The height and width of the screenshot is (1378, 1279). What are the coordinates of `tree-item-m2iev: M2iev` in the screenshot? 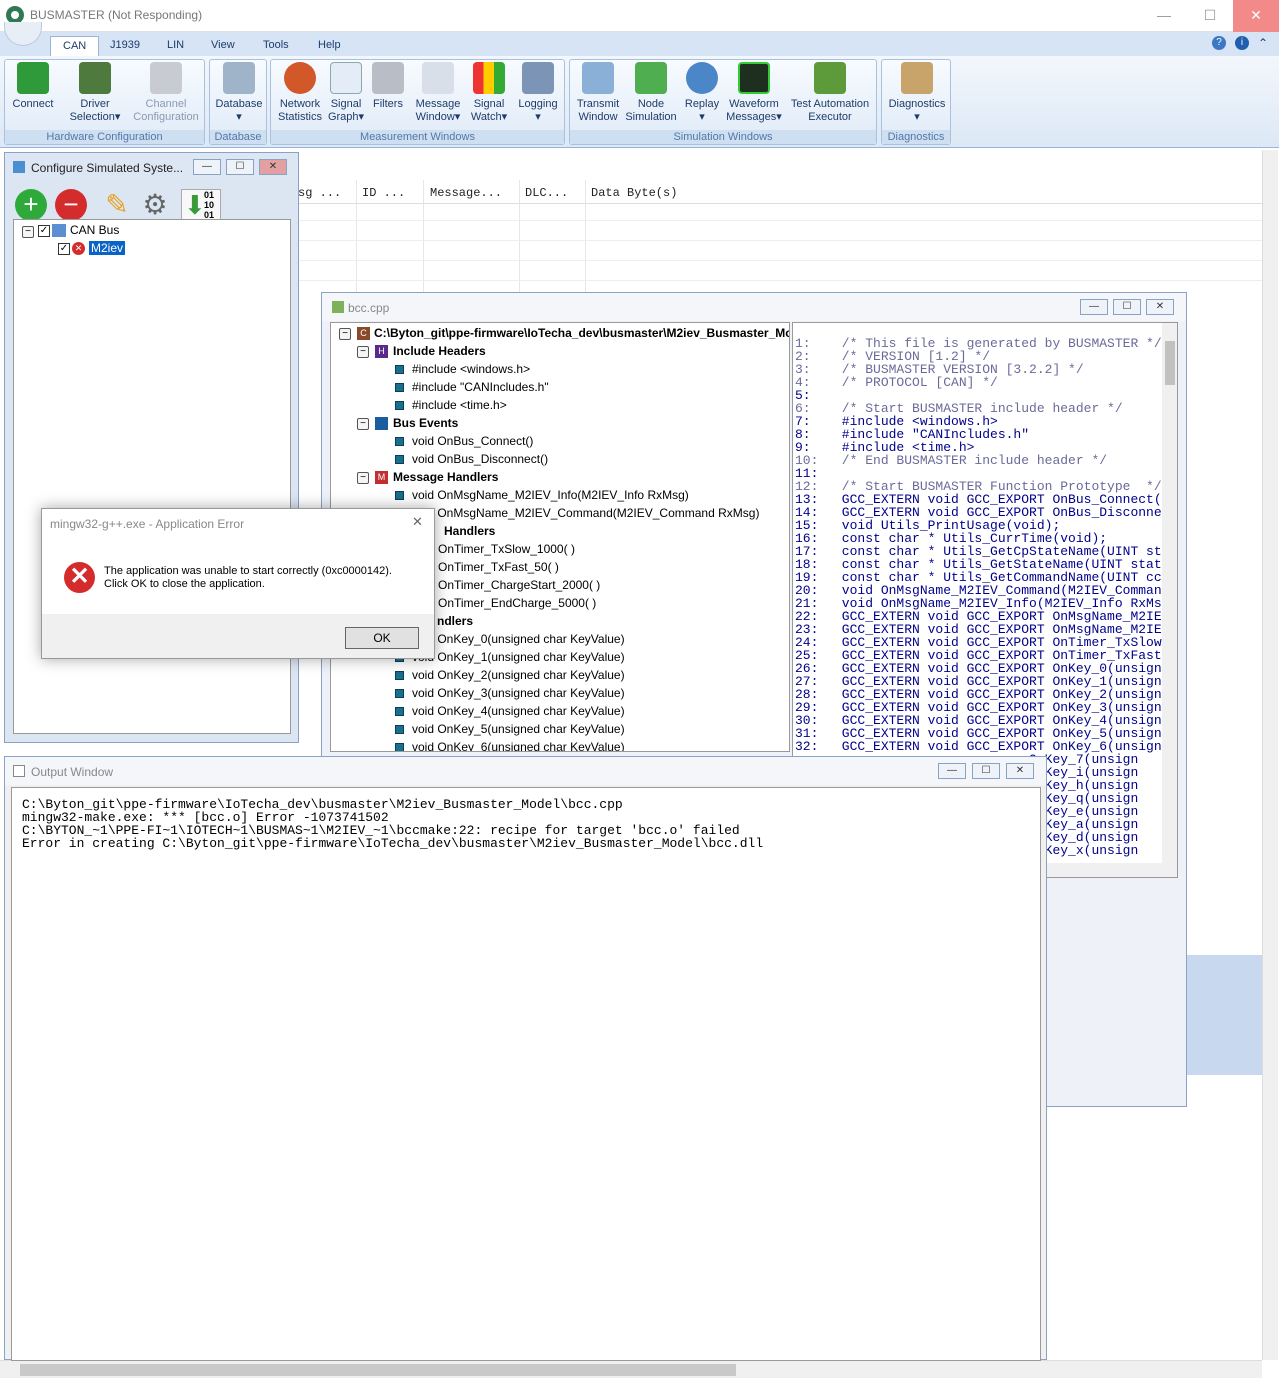 It's located at (107, 248).